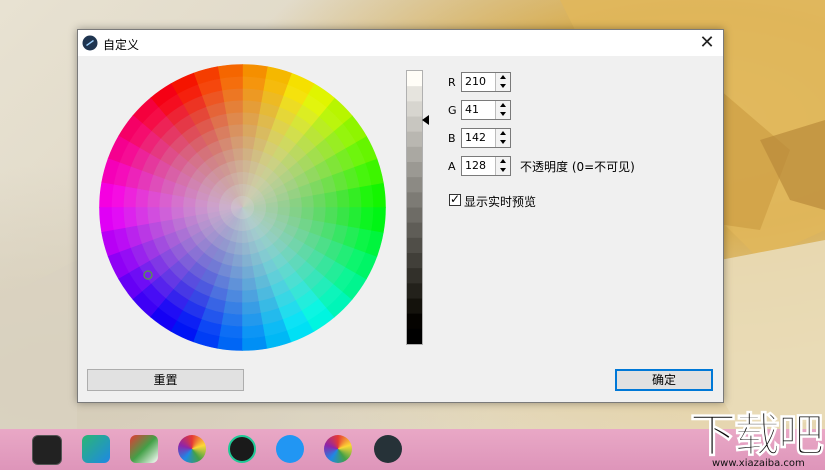  What do you see at coordinates (165, 380) in the screenshot?
I see `reset-button: 重置` at bounding box center [165, 380].